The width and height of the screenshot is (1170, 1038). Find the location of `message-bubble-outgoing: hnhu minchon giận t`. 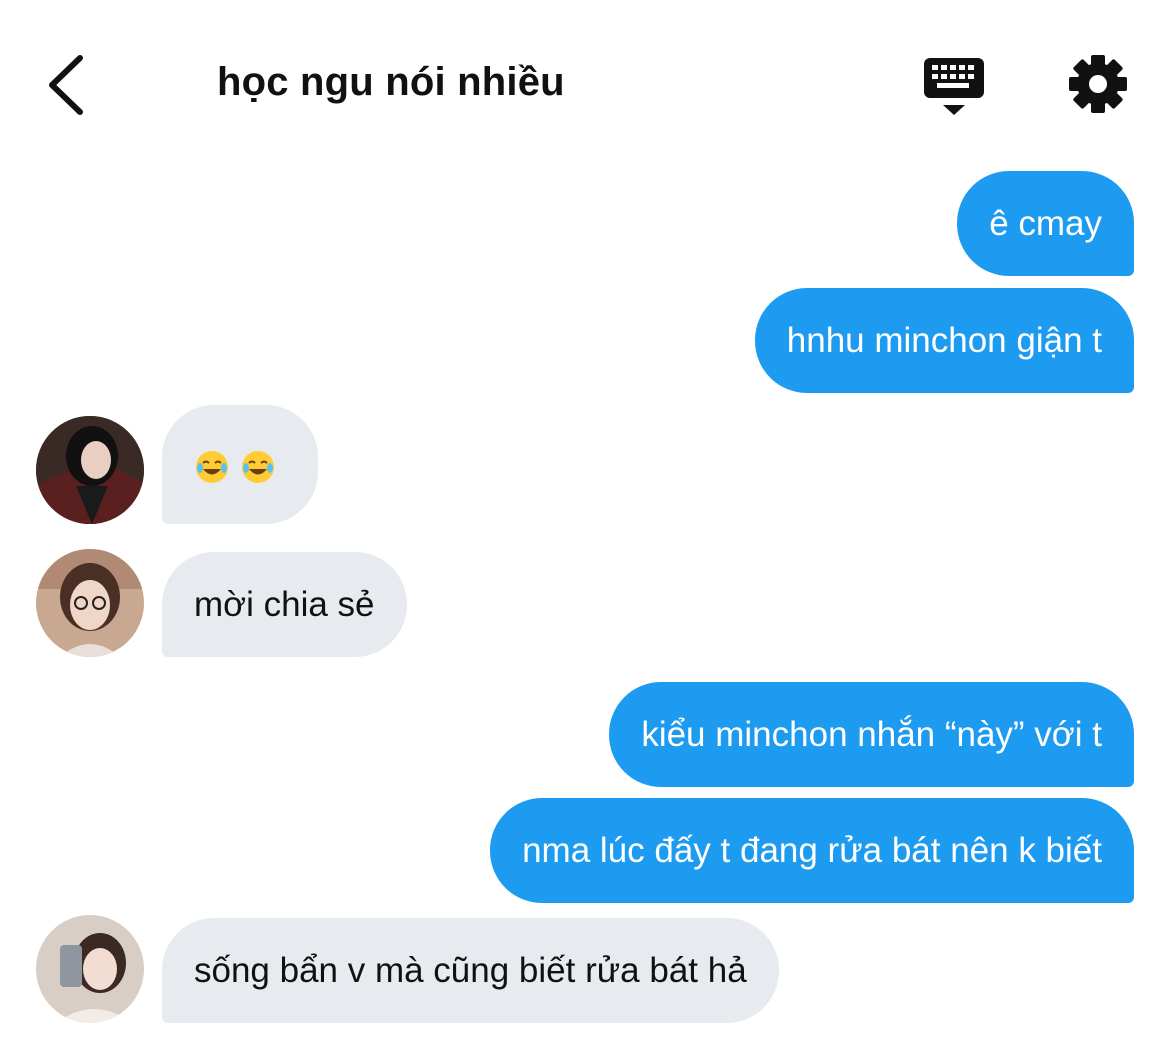

message-bubble-outgoing: hnhu minchon giận t is located at coordinates (944, 340).